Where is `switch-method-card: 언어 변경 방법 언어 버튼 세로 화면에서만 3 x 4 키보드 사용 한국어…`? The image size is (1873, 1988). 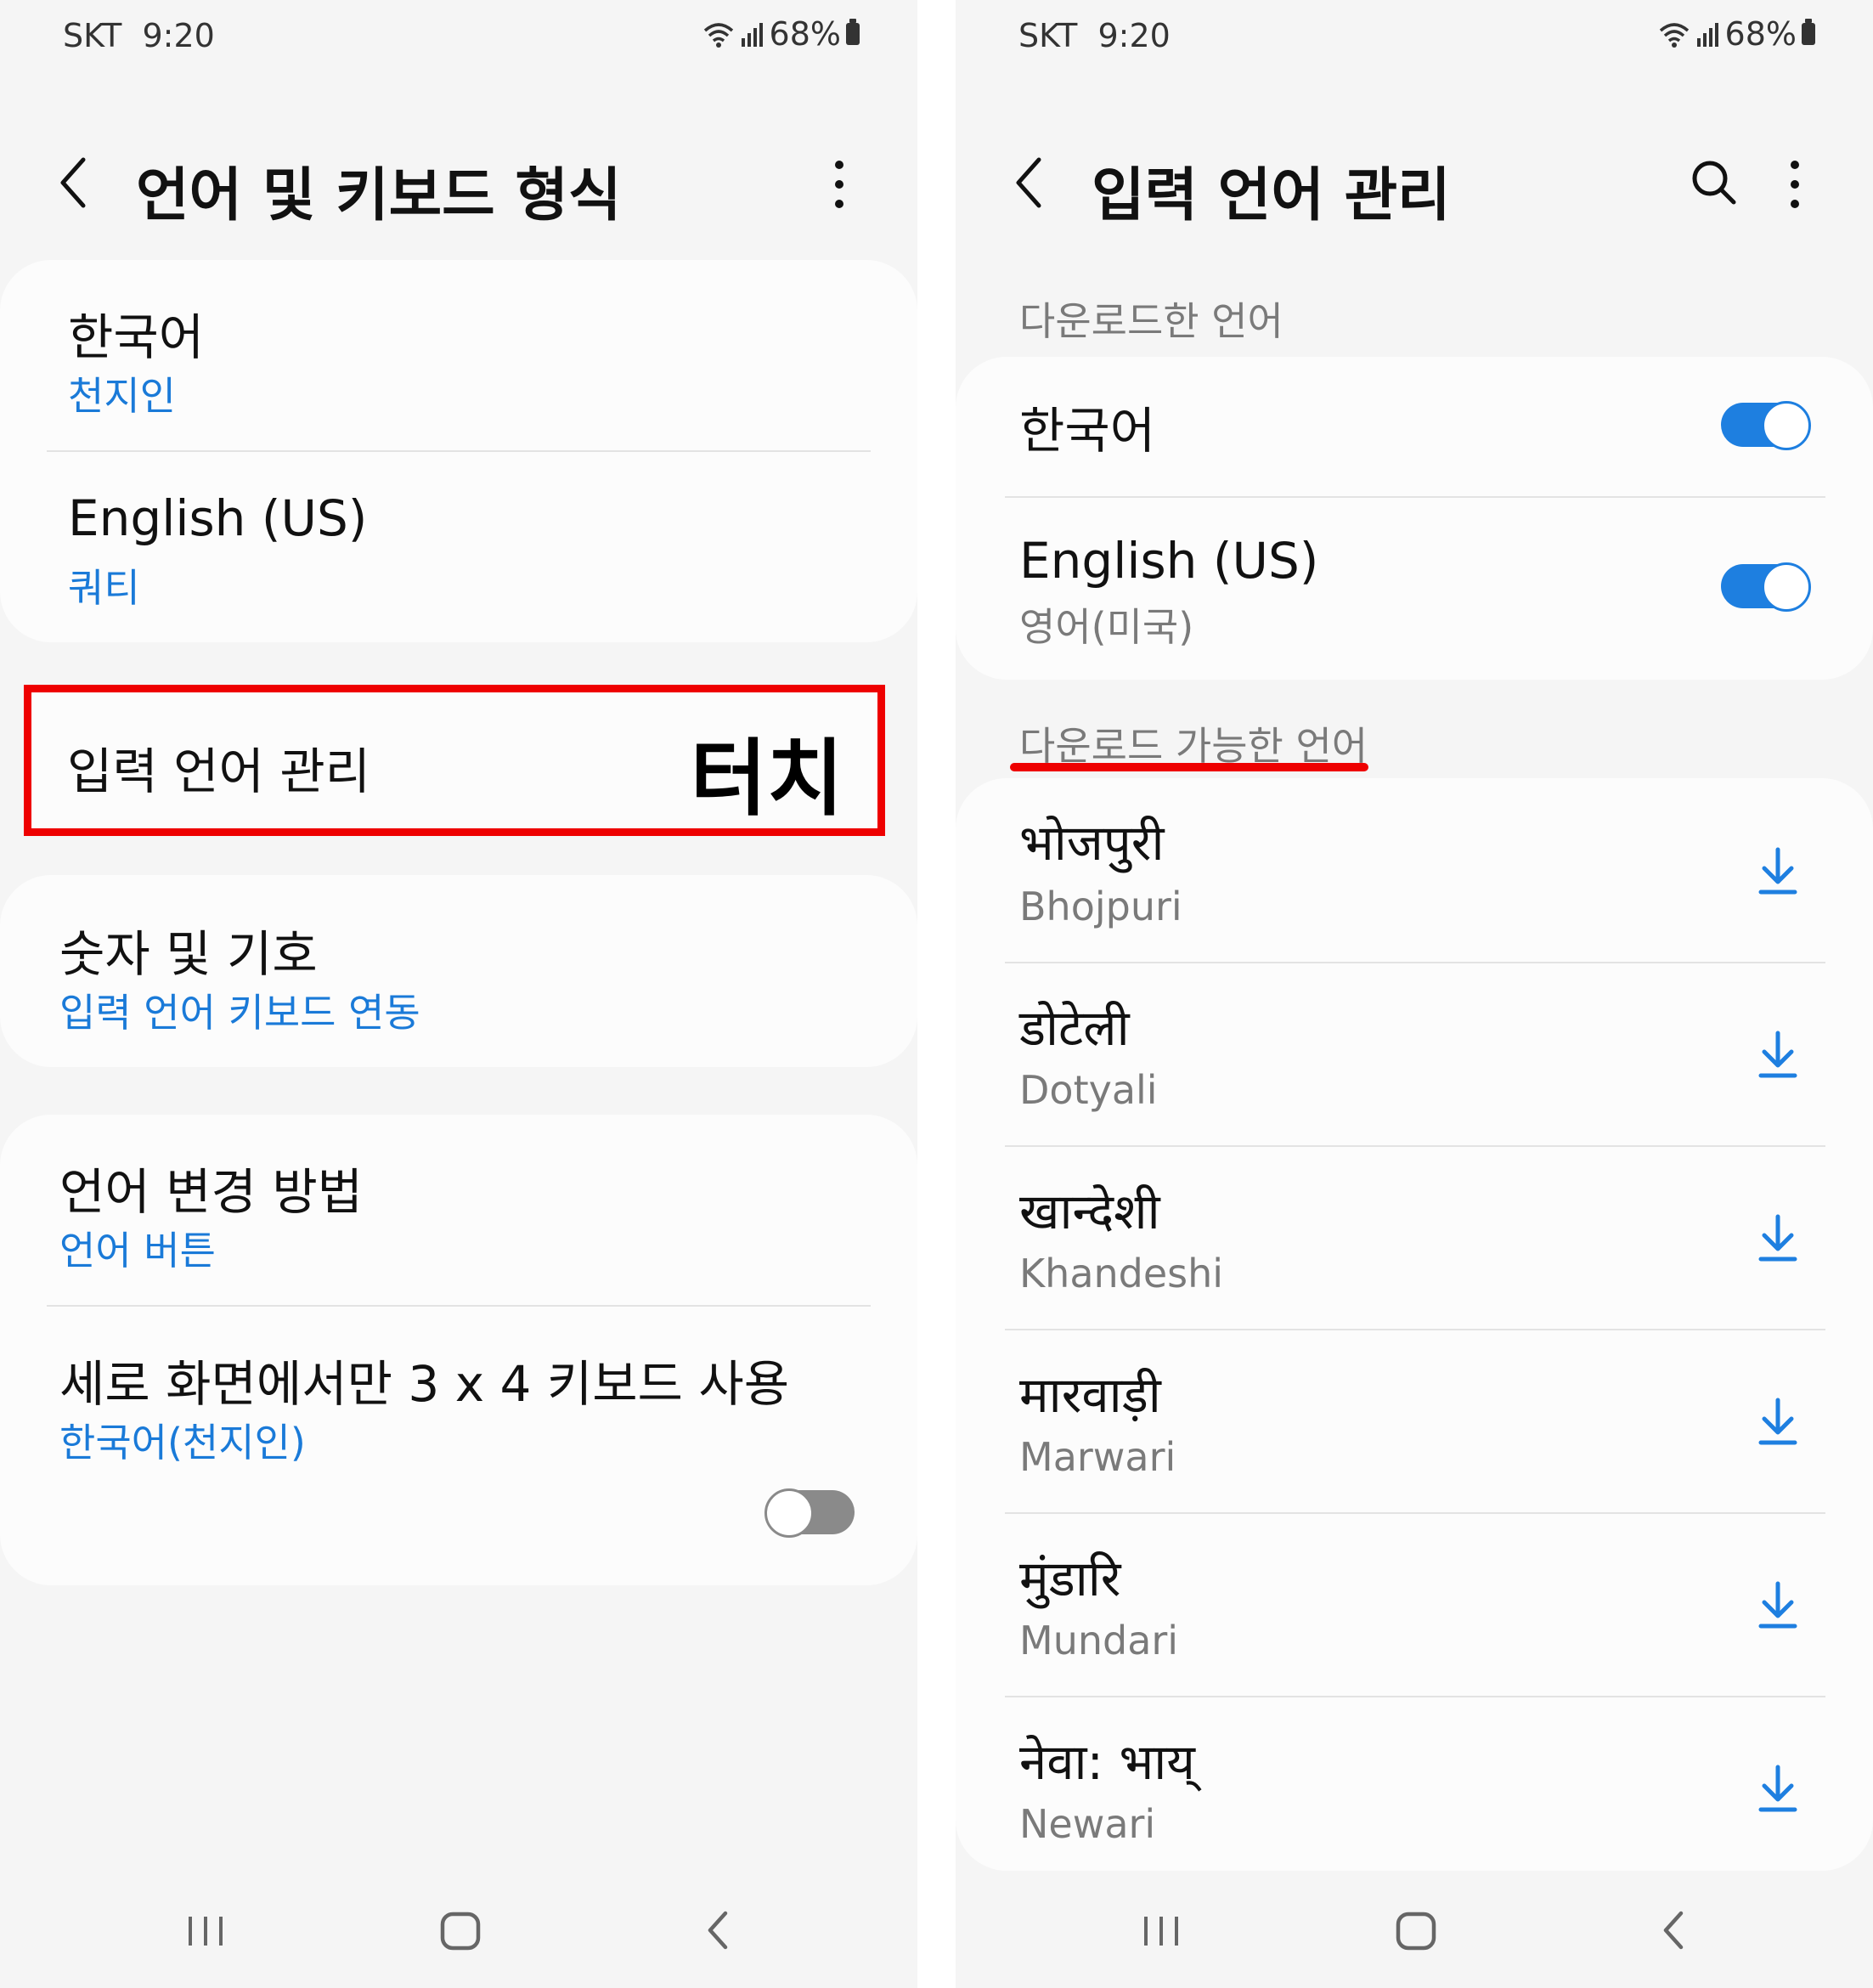
switch-method-card: 언어 변경 방법 언어 버튼 세로 화면에서만 3 x 4 키보드 사용 한국어… is located at coordinates (458, 1350).